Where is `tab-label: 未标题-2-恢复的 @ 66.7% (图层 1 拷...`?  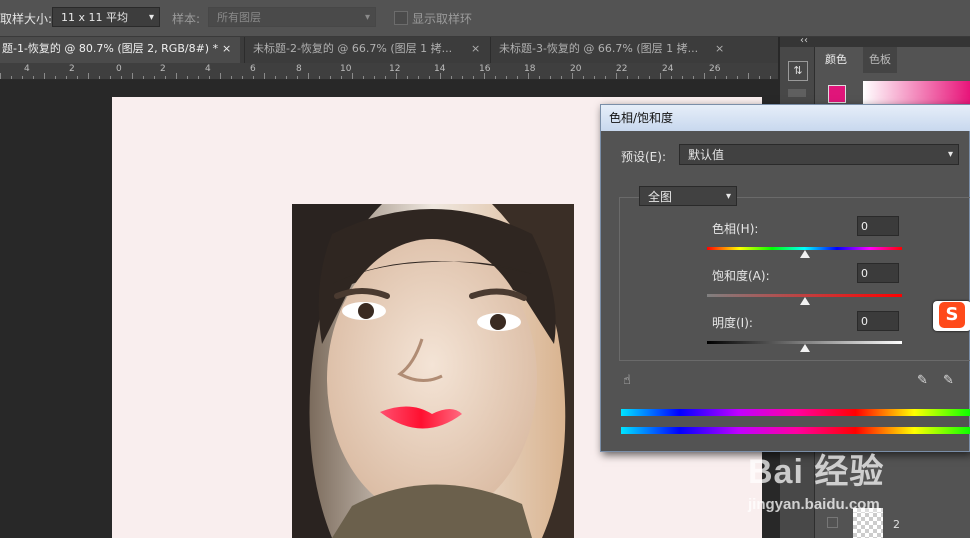 tab-label: 未标题-2-恢复的 @ 66.7% (图层 1 拷... is located at coordinates (353, 48).